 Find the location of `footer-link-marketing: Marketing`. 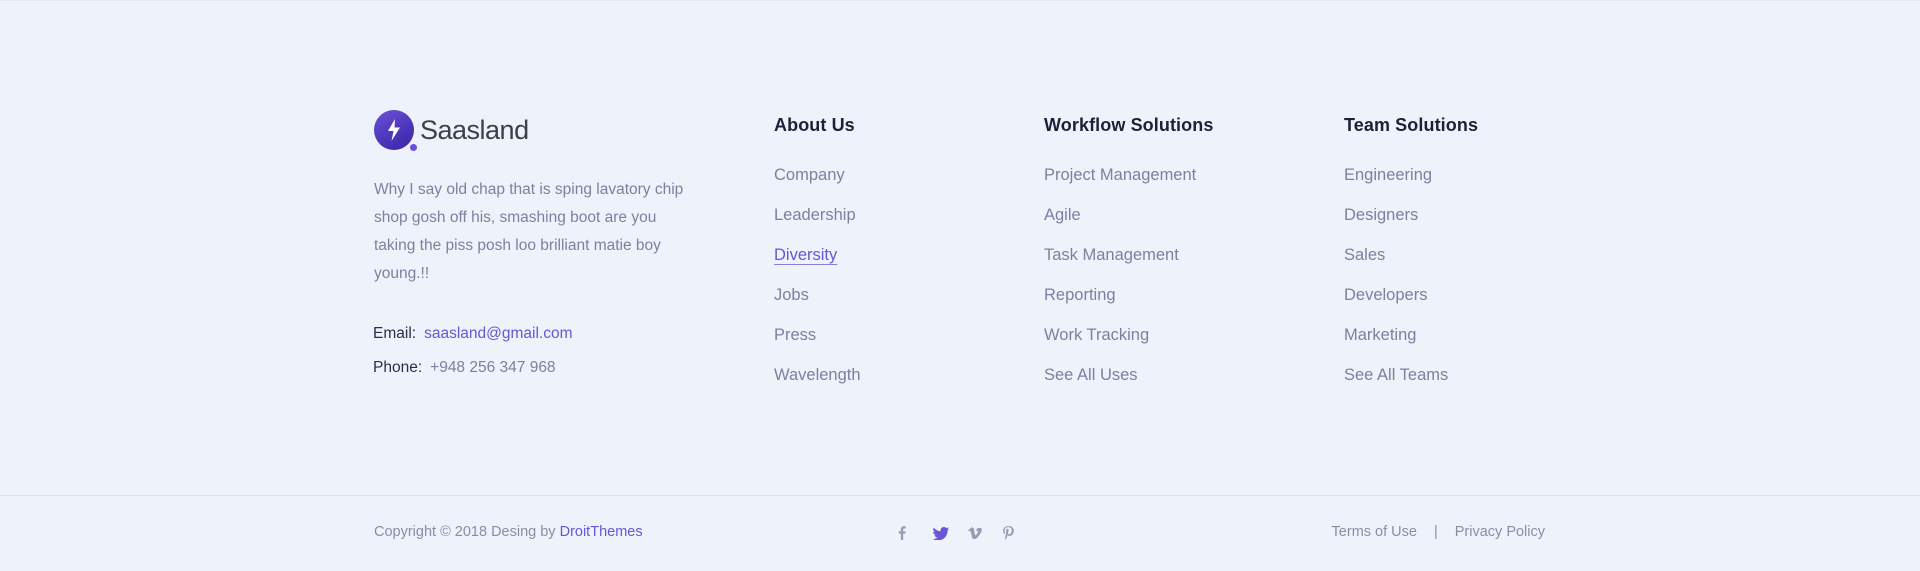

footer-link-marketing: Marketing is located at coordinates (1411, 346).